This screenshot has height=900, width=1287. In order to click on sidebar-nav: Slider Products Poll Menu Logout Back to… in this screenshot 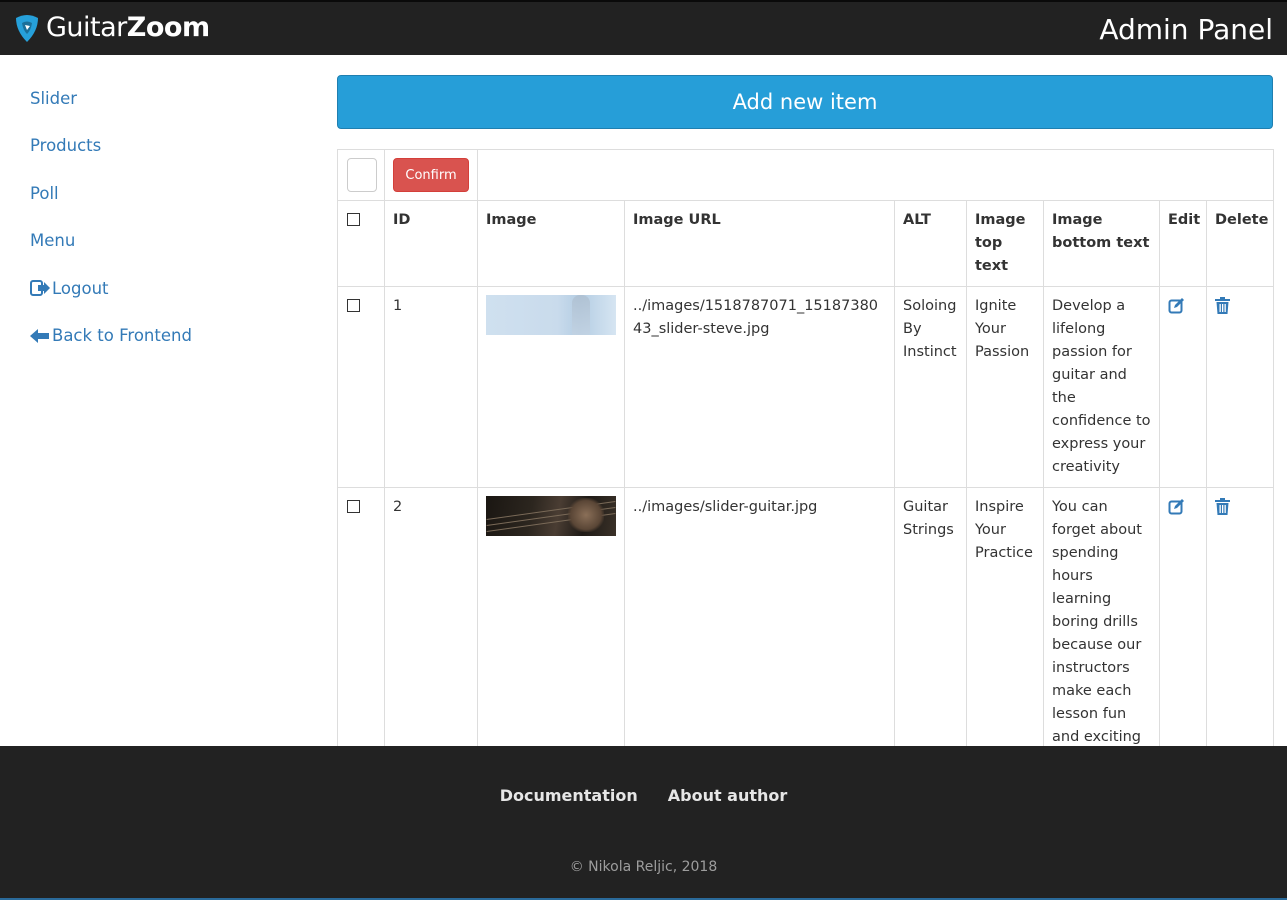, I will do `click(160, 229)`.